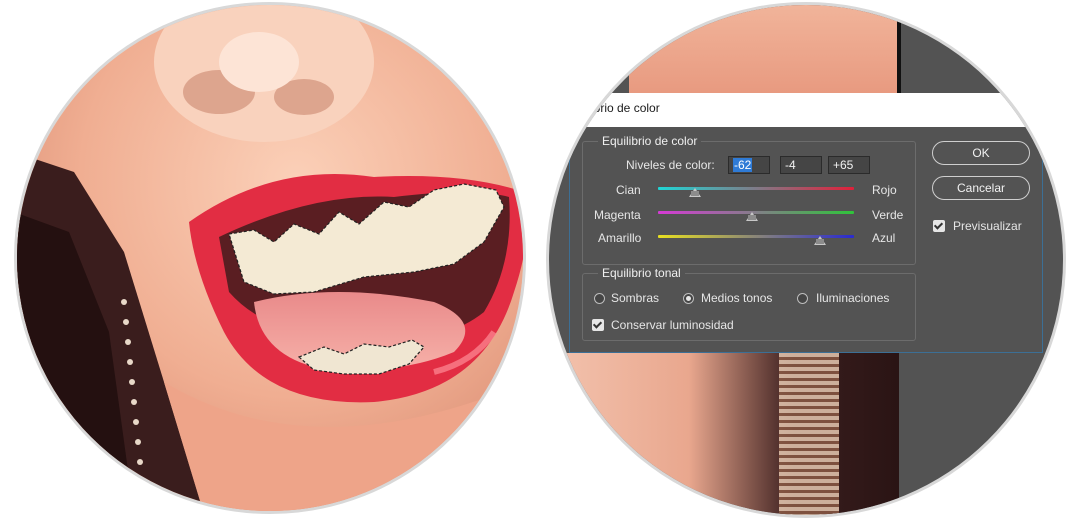  I want to click on magenta-green-level-input: -4, so click(801, 165).